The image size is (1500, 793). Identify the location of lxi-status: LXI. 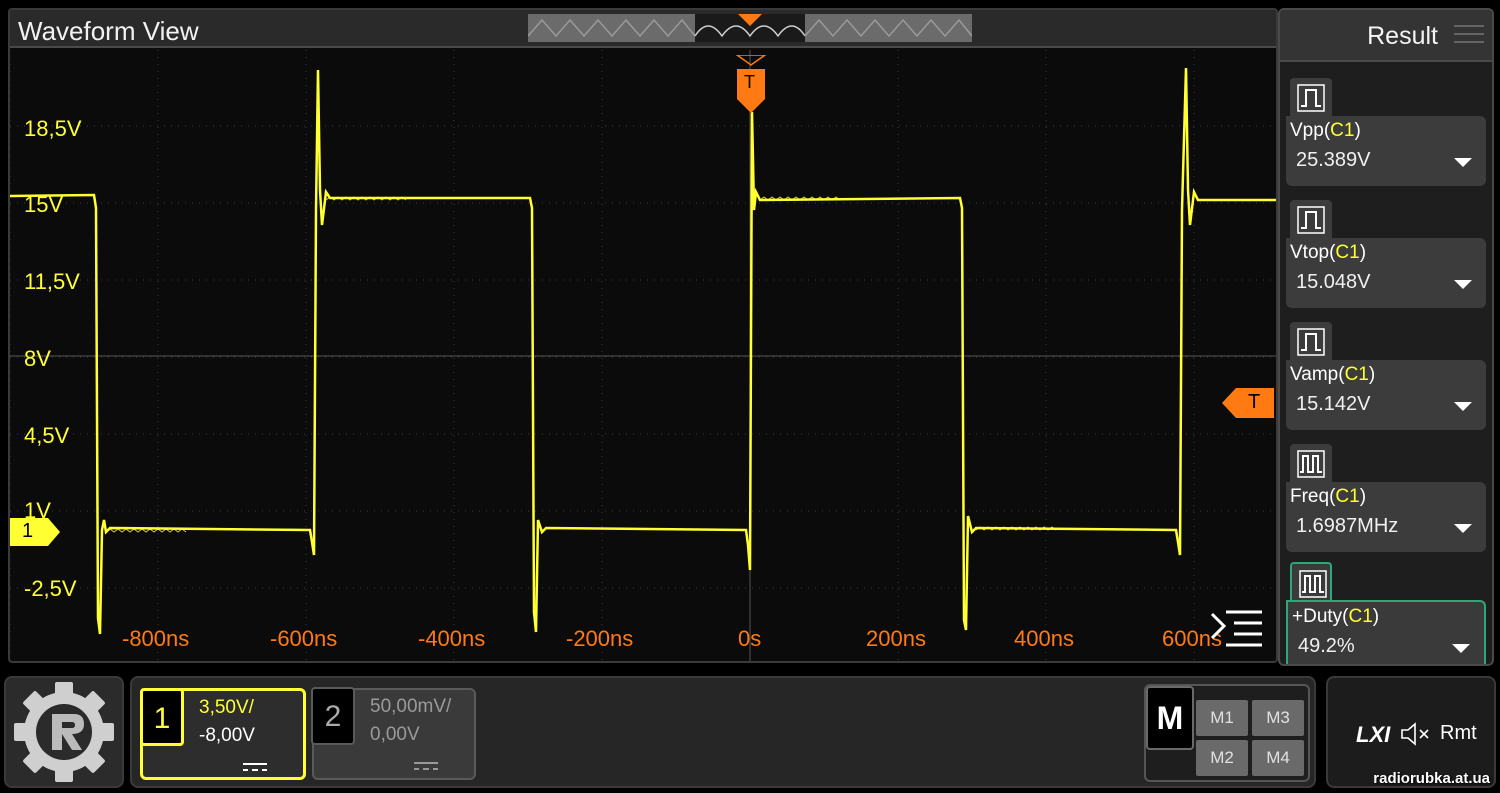
(1373, 735).